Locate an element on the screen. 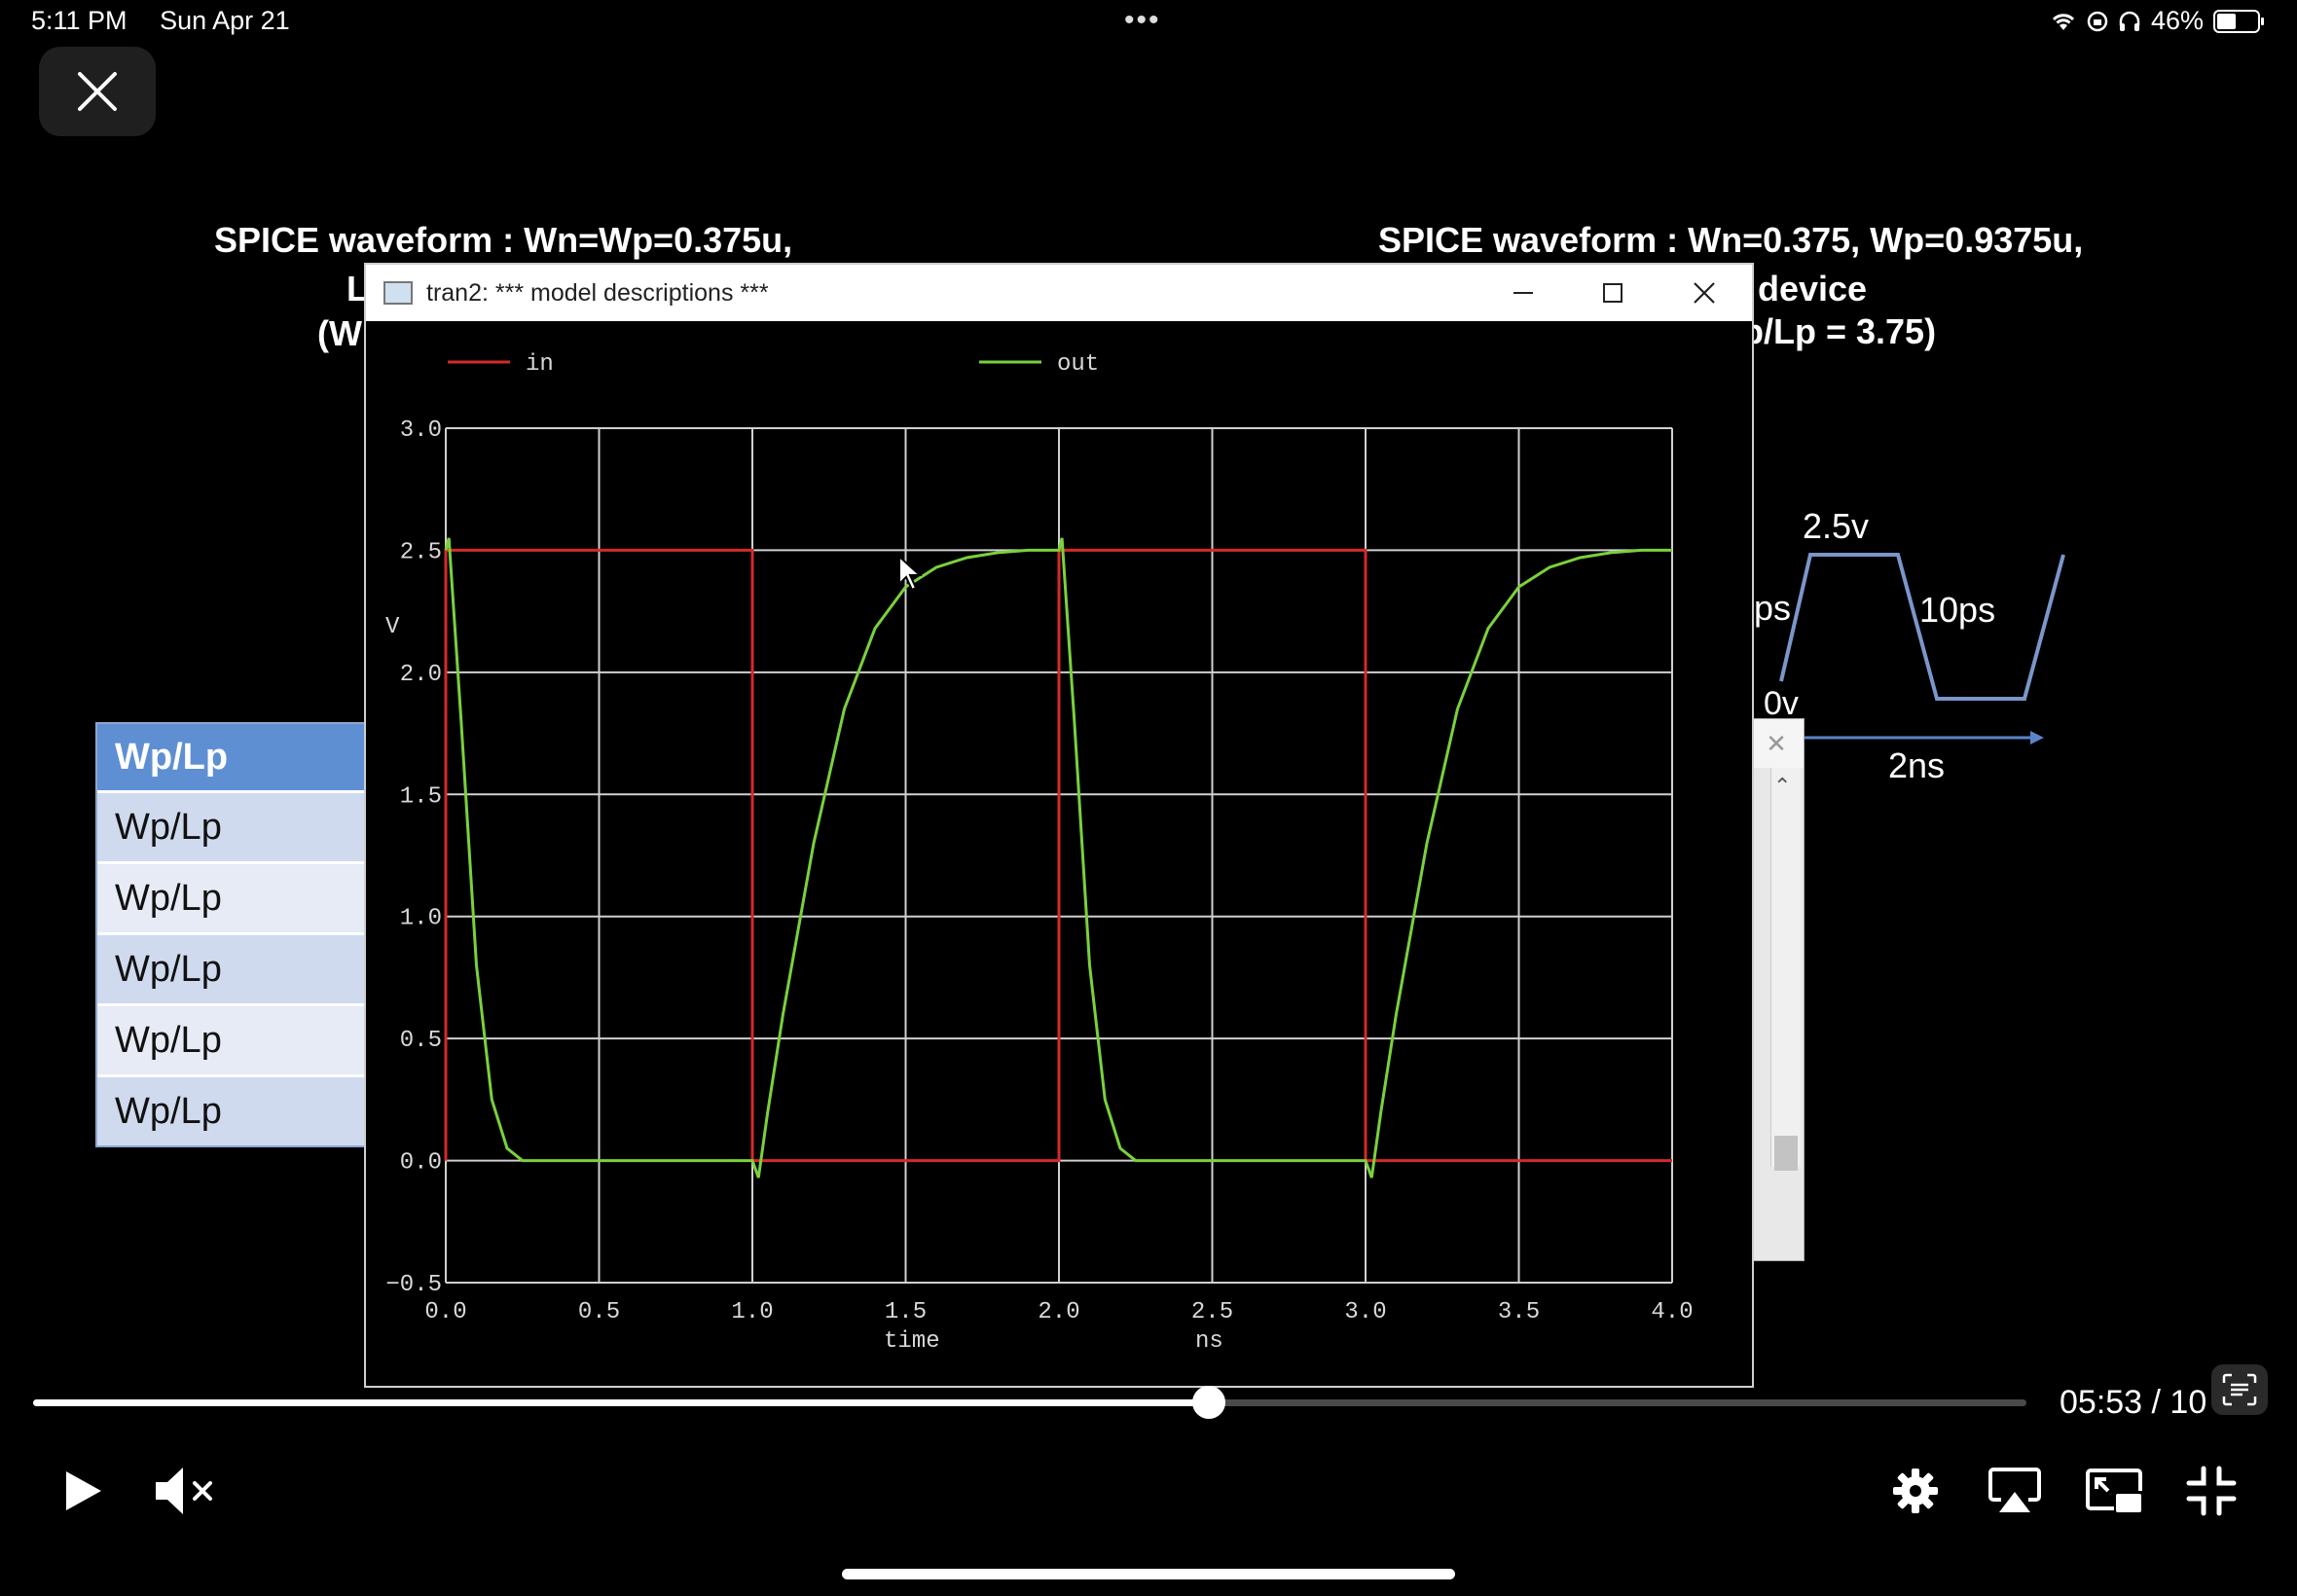 The height and width of the screenshot is (1596, 2297). scroll-up-icon: ⌃ is located at coordinates (1782, 786).